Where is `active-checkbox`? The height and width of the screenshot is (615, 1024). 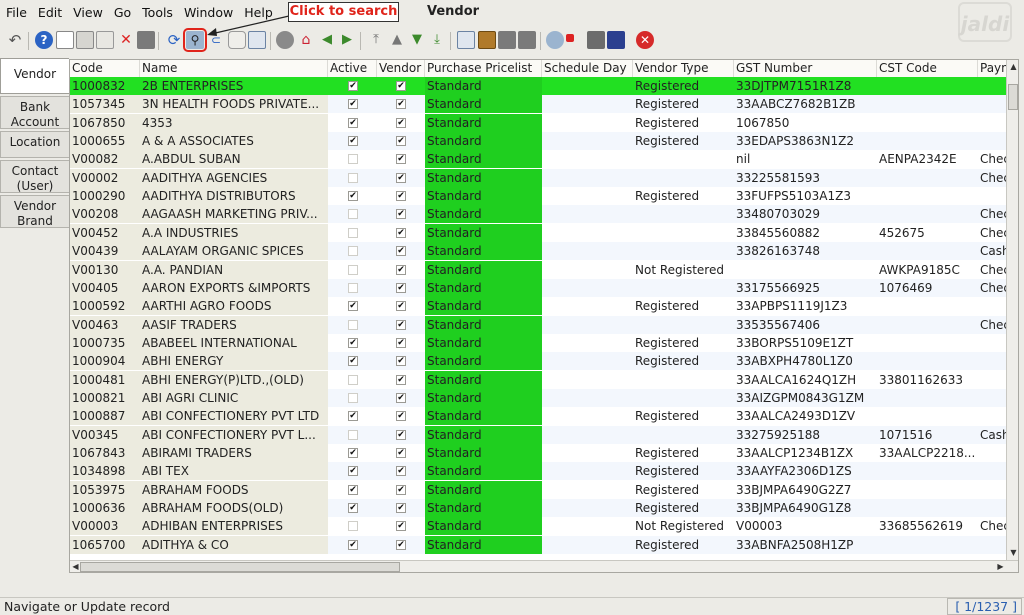
active-checkbox is located at coordinates (353, 269).